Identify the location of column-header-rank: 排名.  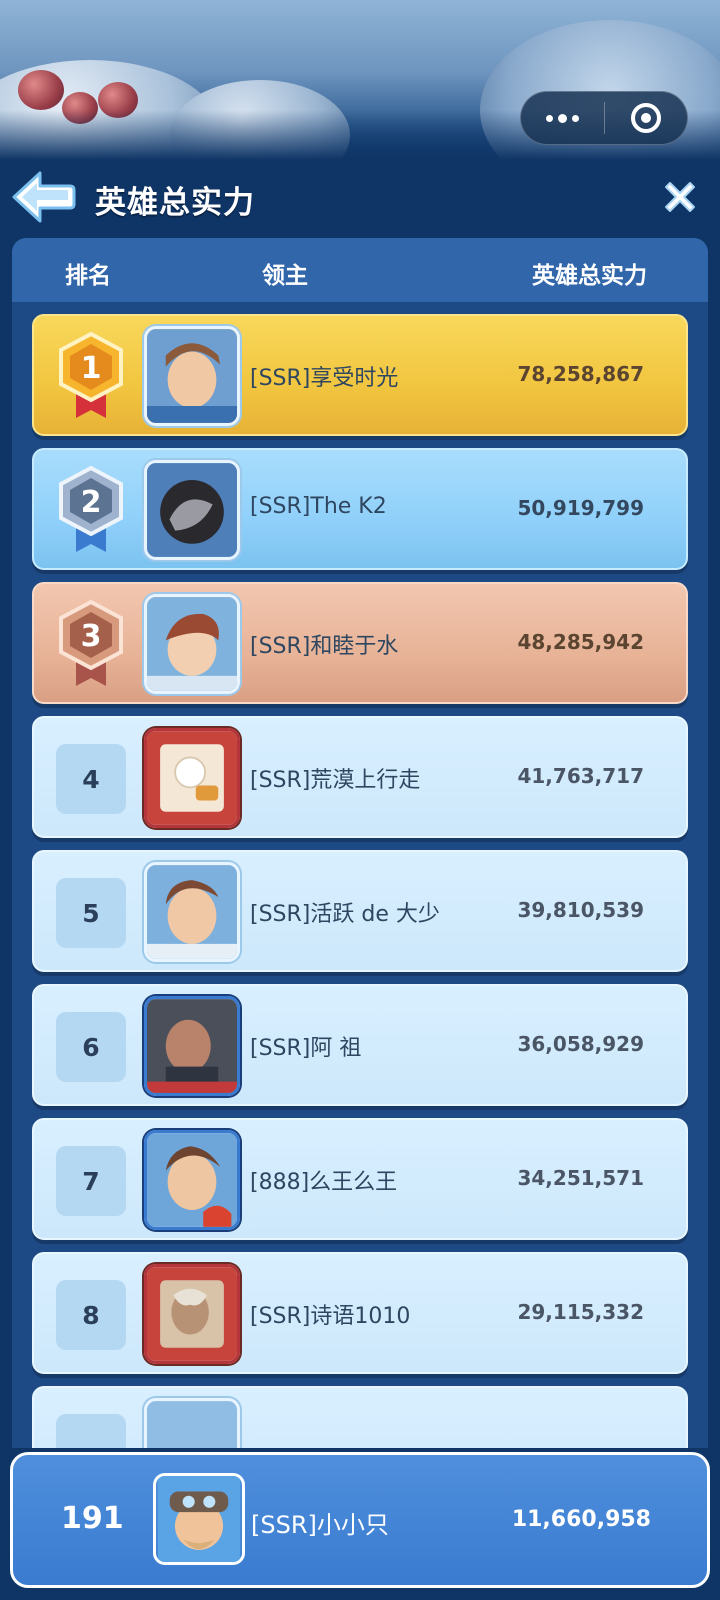
(88, 276).